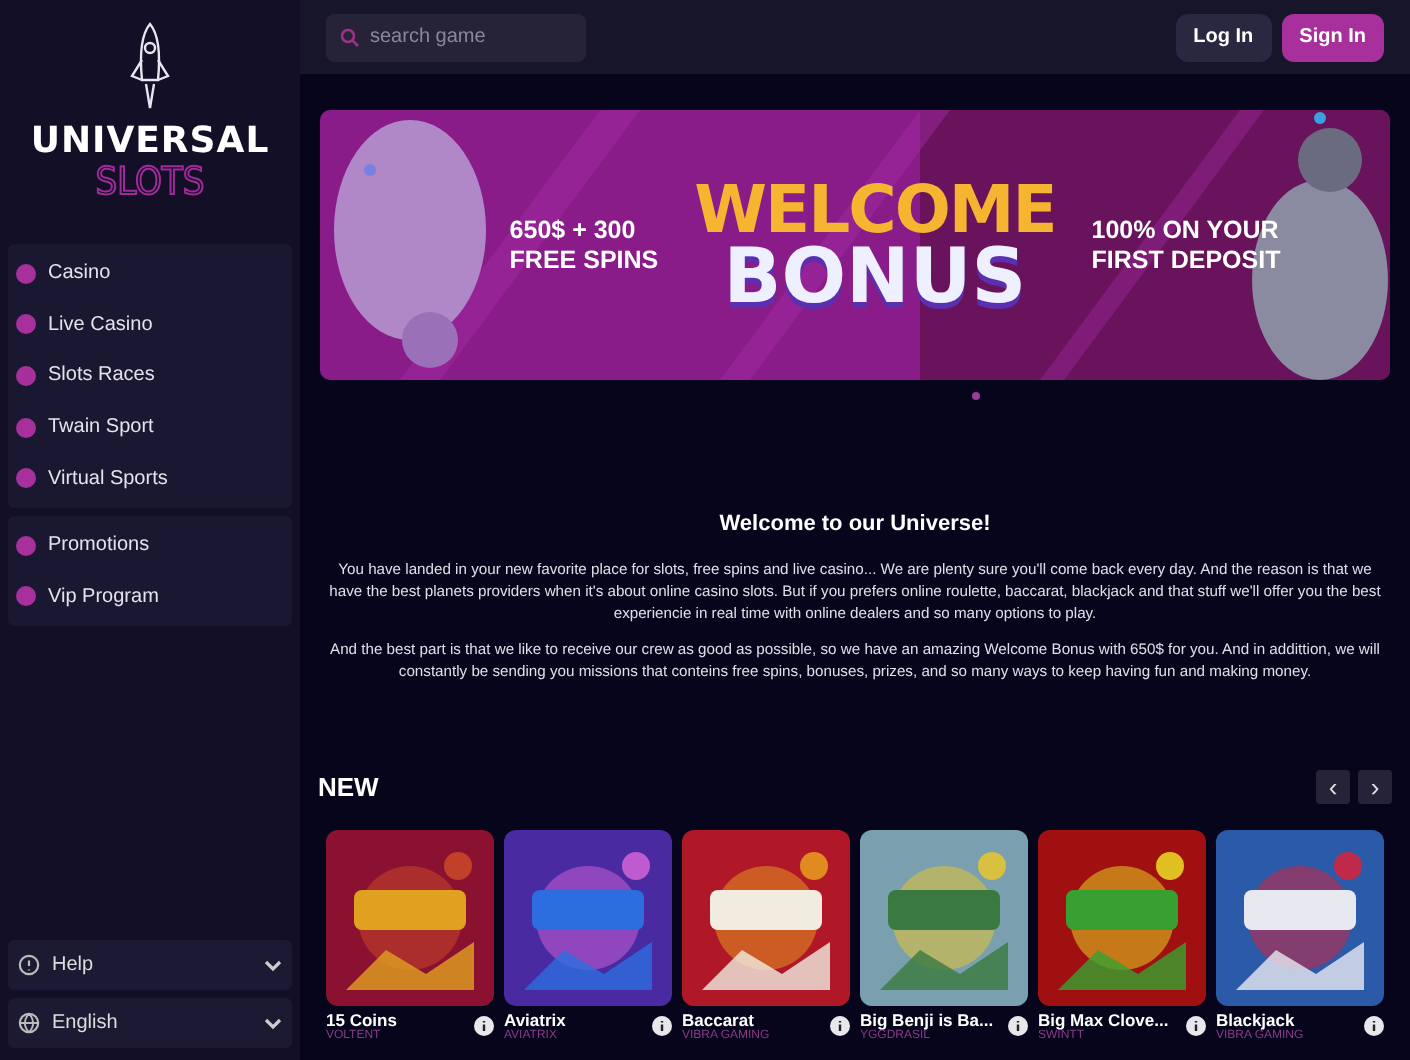 The image size is (1410, 1060). What do you see at coordinates (718, 1020) in the screenshot?
I see `game-title: Baccarat` at bounding box center [718, 1020].